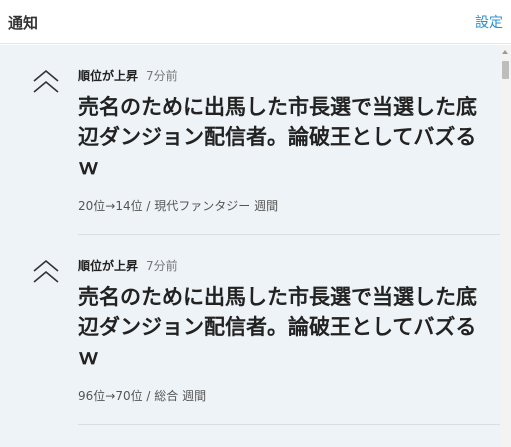 The image size is (511, 447). What do you see at coordinates (23, 23) in the screenshot?
I see `panel-title: 通知` at bounding box center [23, 23].